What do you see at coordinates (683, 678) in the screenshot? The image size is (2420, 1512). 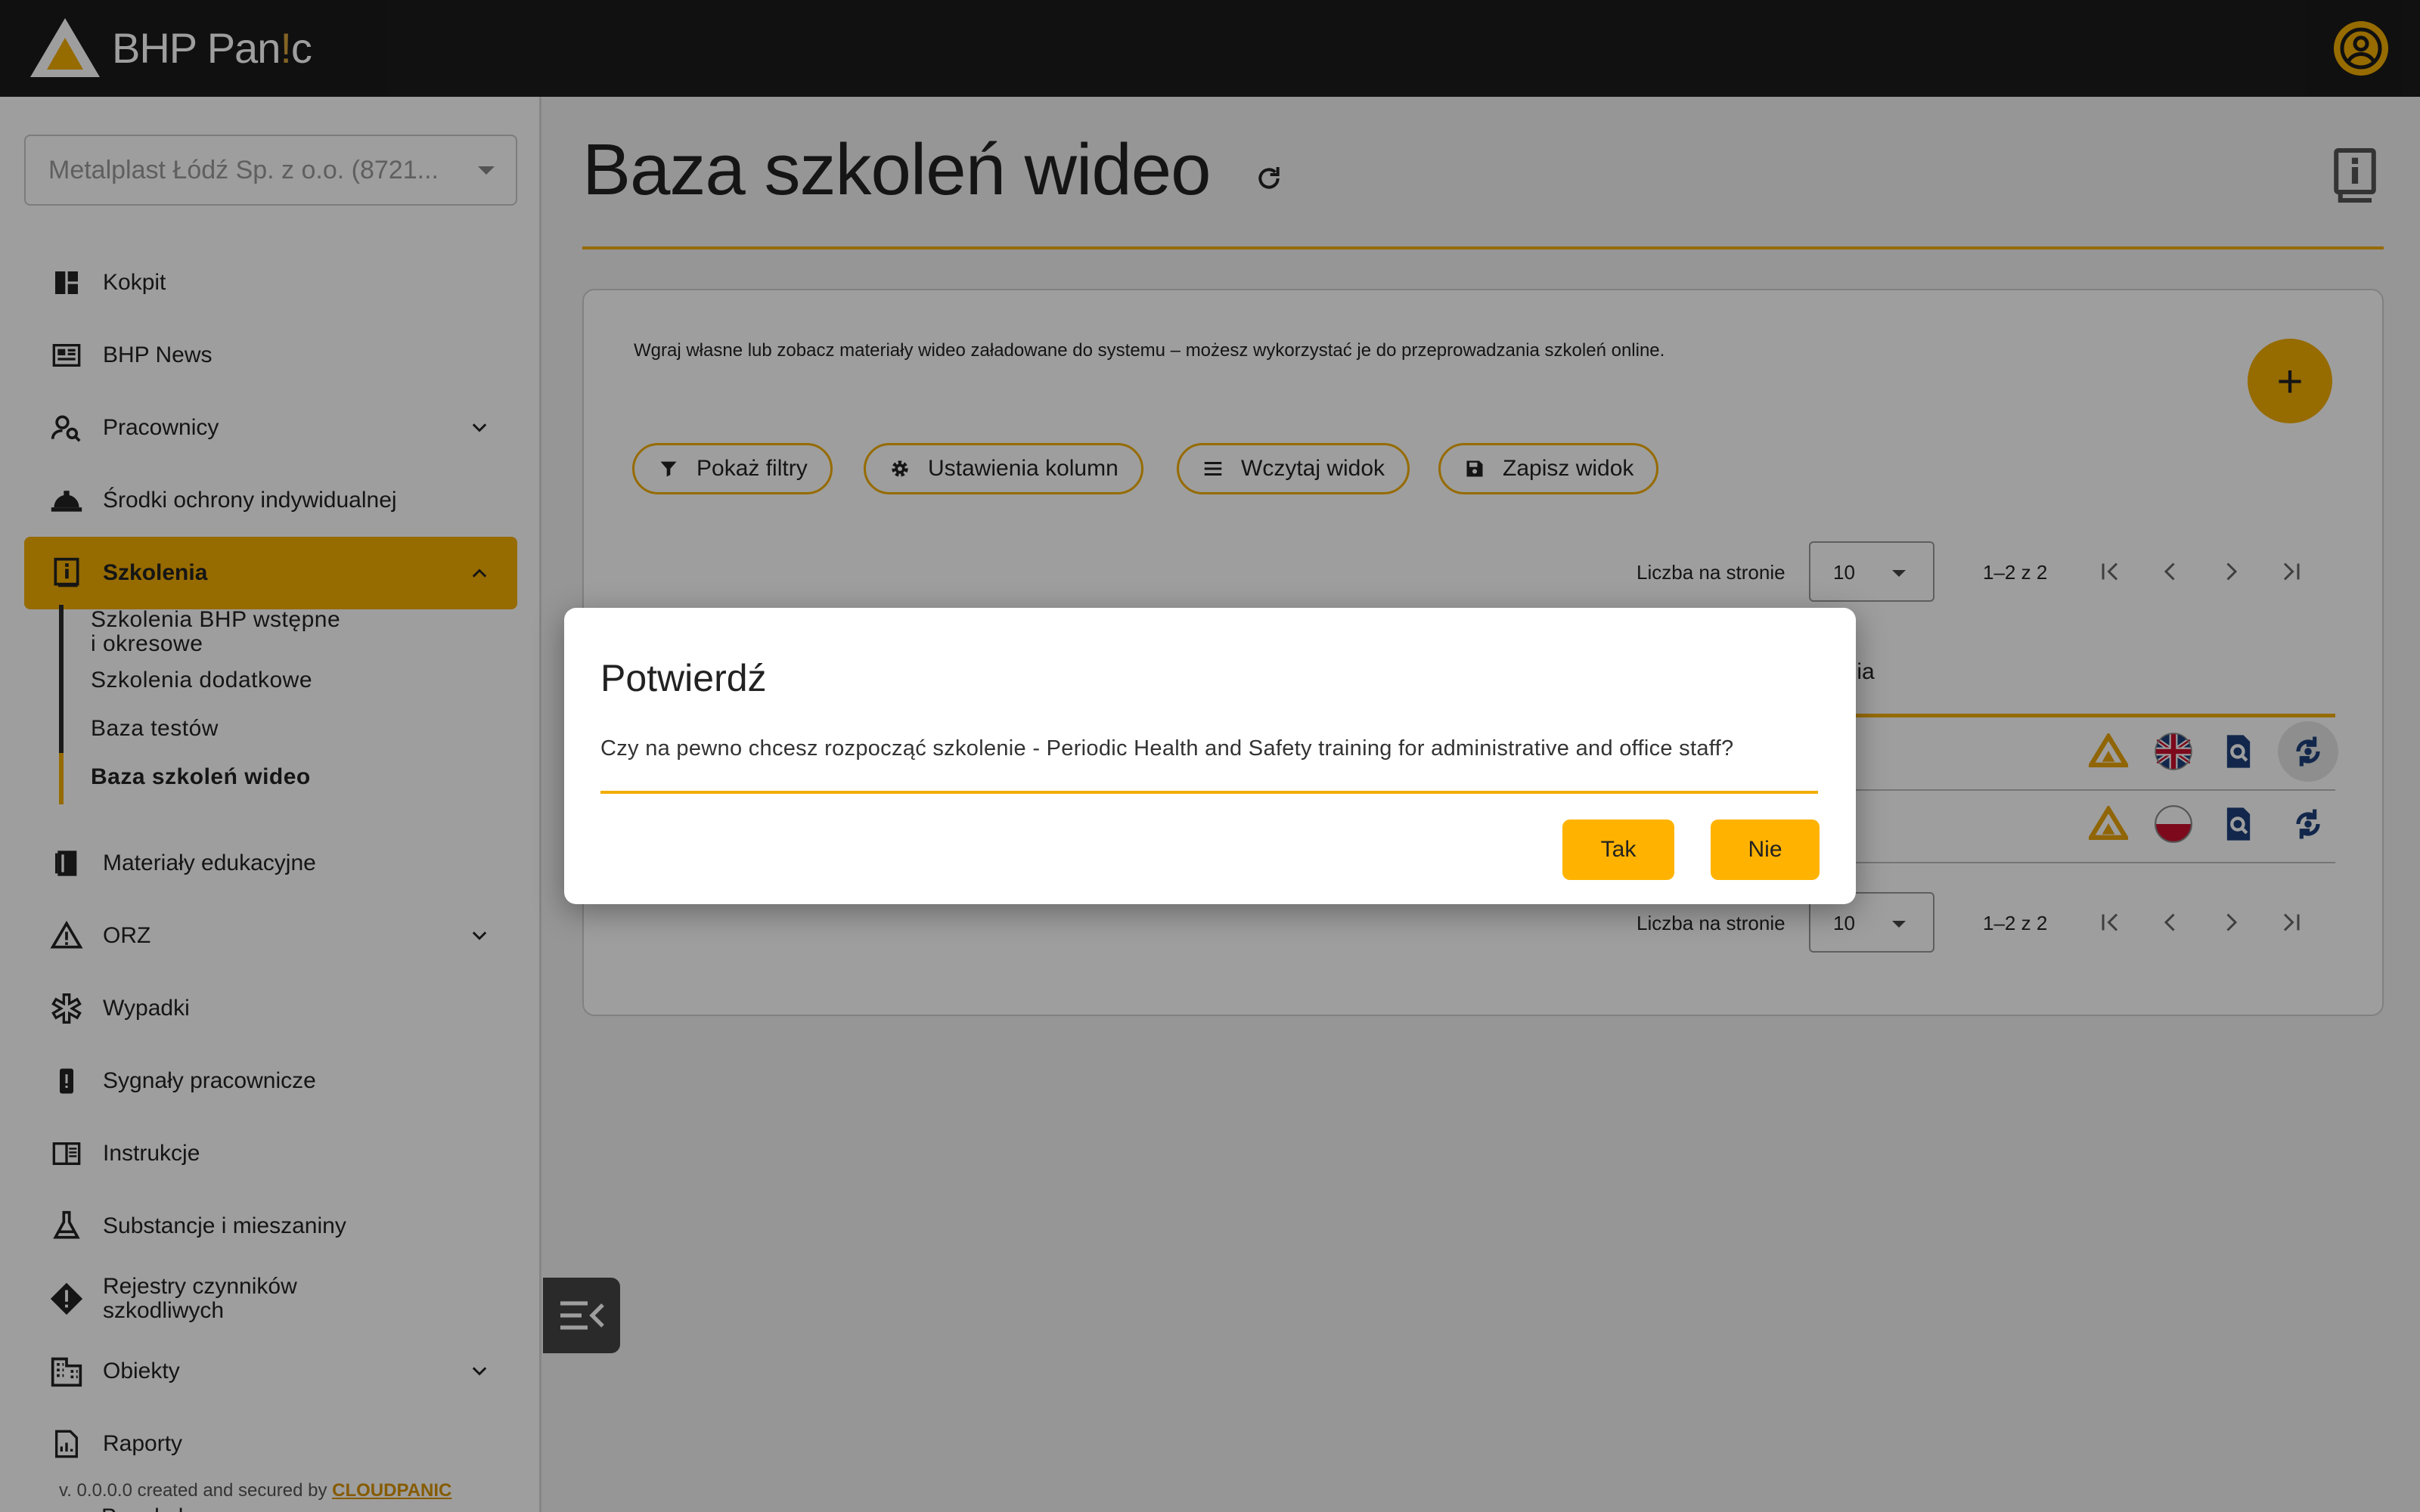 I see `dialog-title: Potwierdź` at bounding box center [683, 678].